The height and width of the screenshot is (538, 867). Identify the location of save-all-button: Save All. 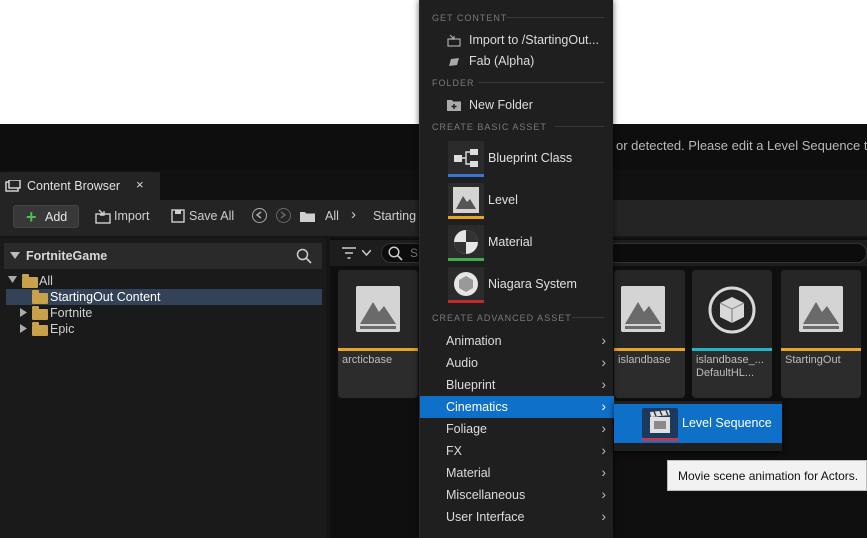
(211, 216).